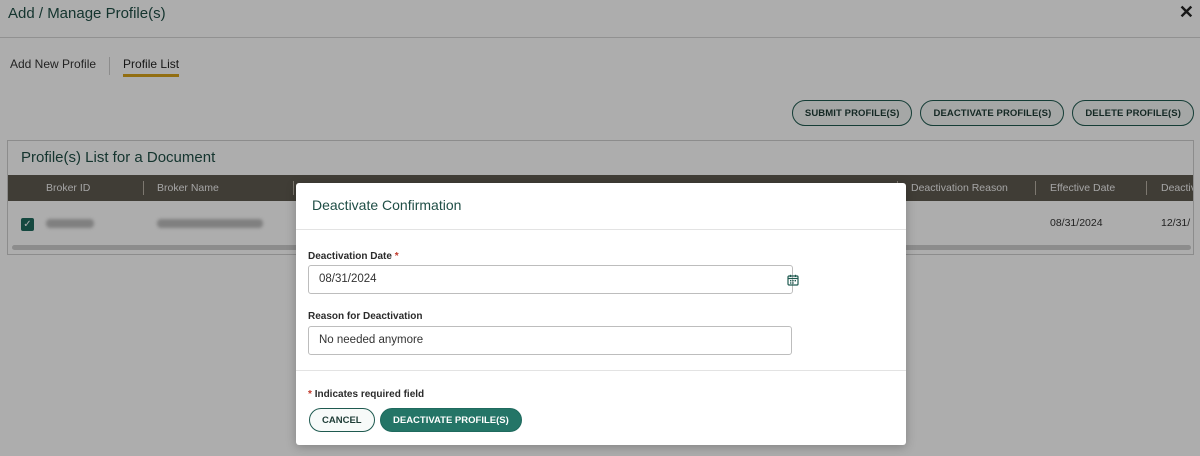  Describe the element at coordinates (342, 420) in the screenshot. I see `cancel-button: CANCEL` at that location.